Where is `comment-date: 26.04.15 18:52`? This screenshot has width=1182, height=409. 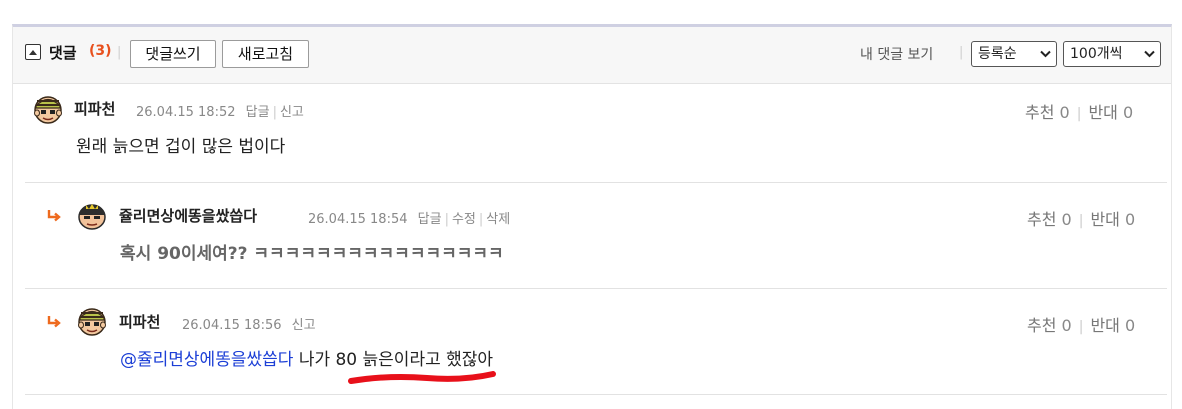 comment-date: 26.04.15 18:52 is located at coordinates (186, 112).